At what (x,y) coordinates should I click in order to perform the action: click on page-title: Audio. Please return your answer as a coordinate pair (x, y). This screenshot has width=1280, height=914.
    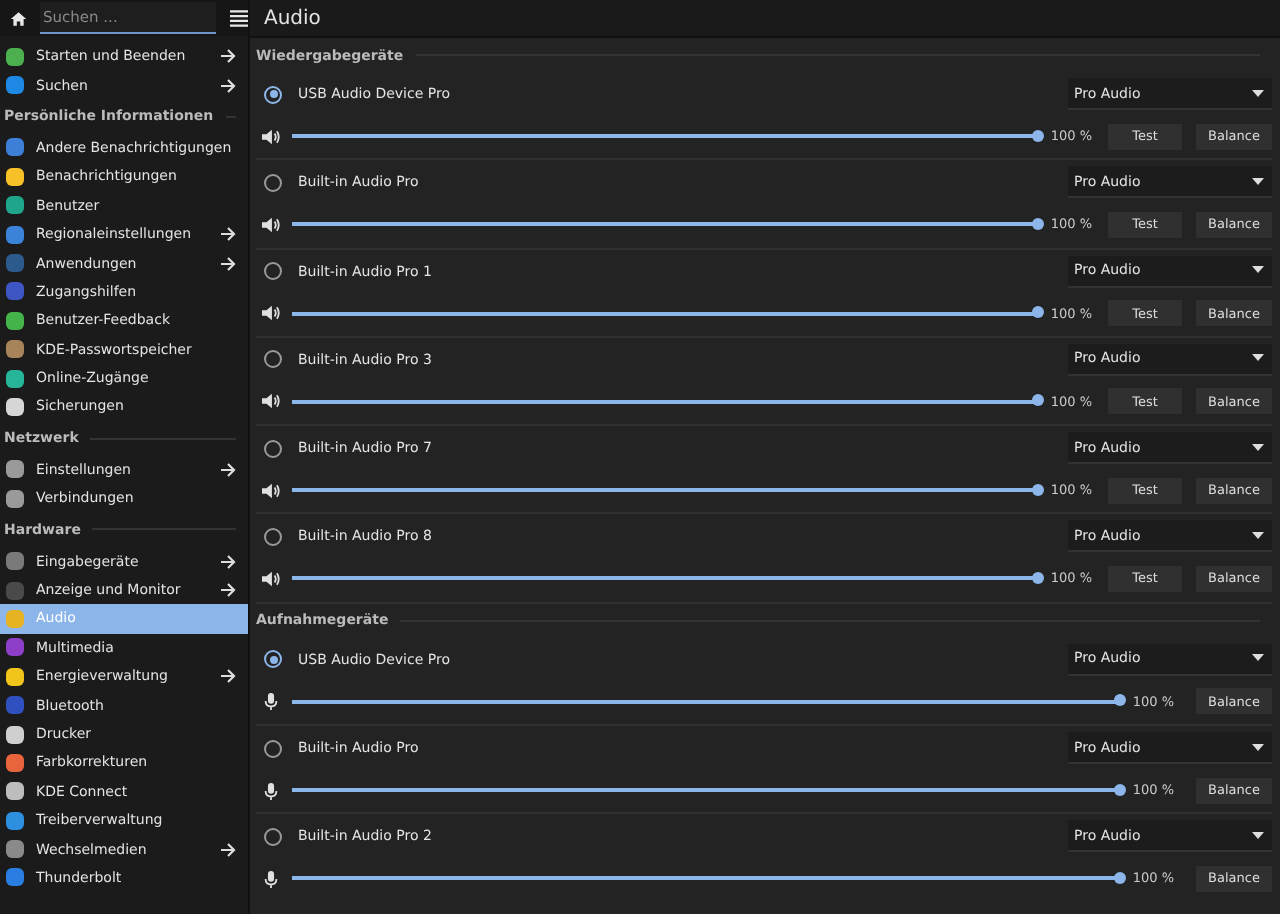
    Looking at the image, I should click on (292, 18).